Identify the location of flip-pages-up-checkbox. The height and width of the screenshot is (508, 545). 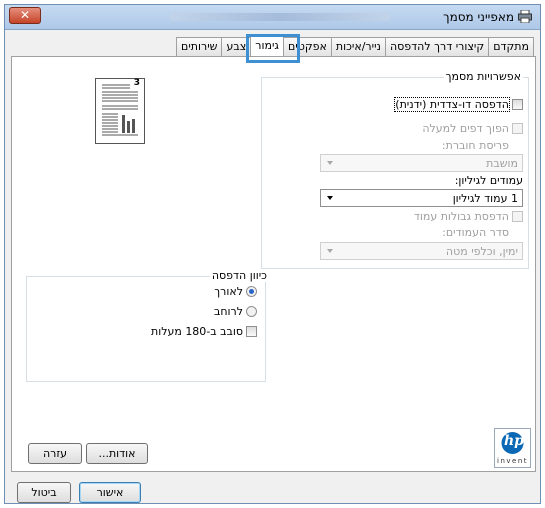
(517, 128).